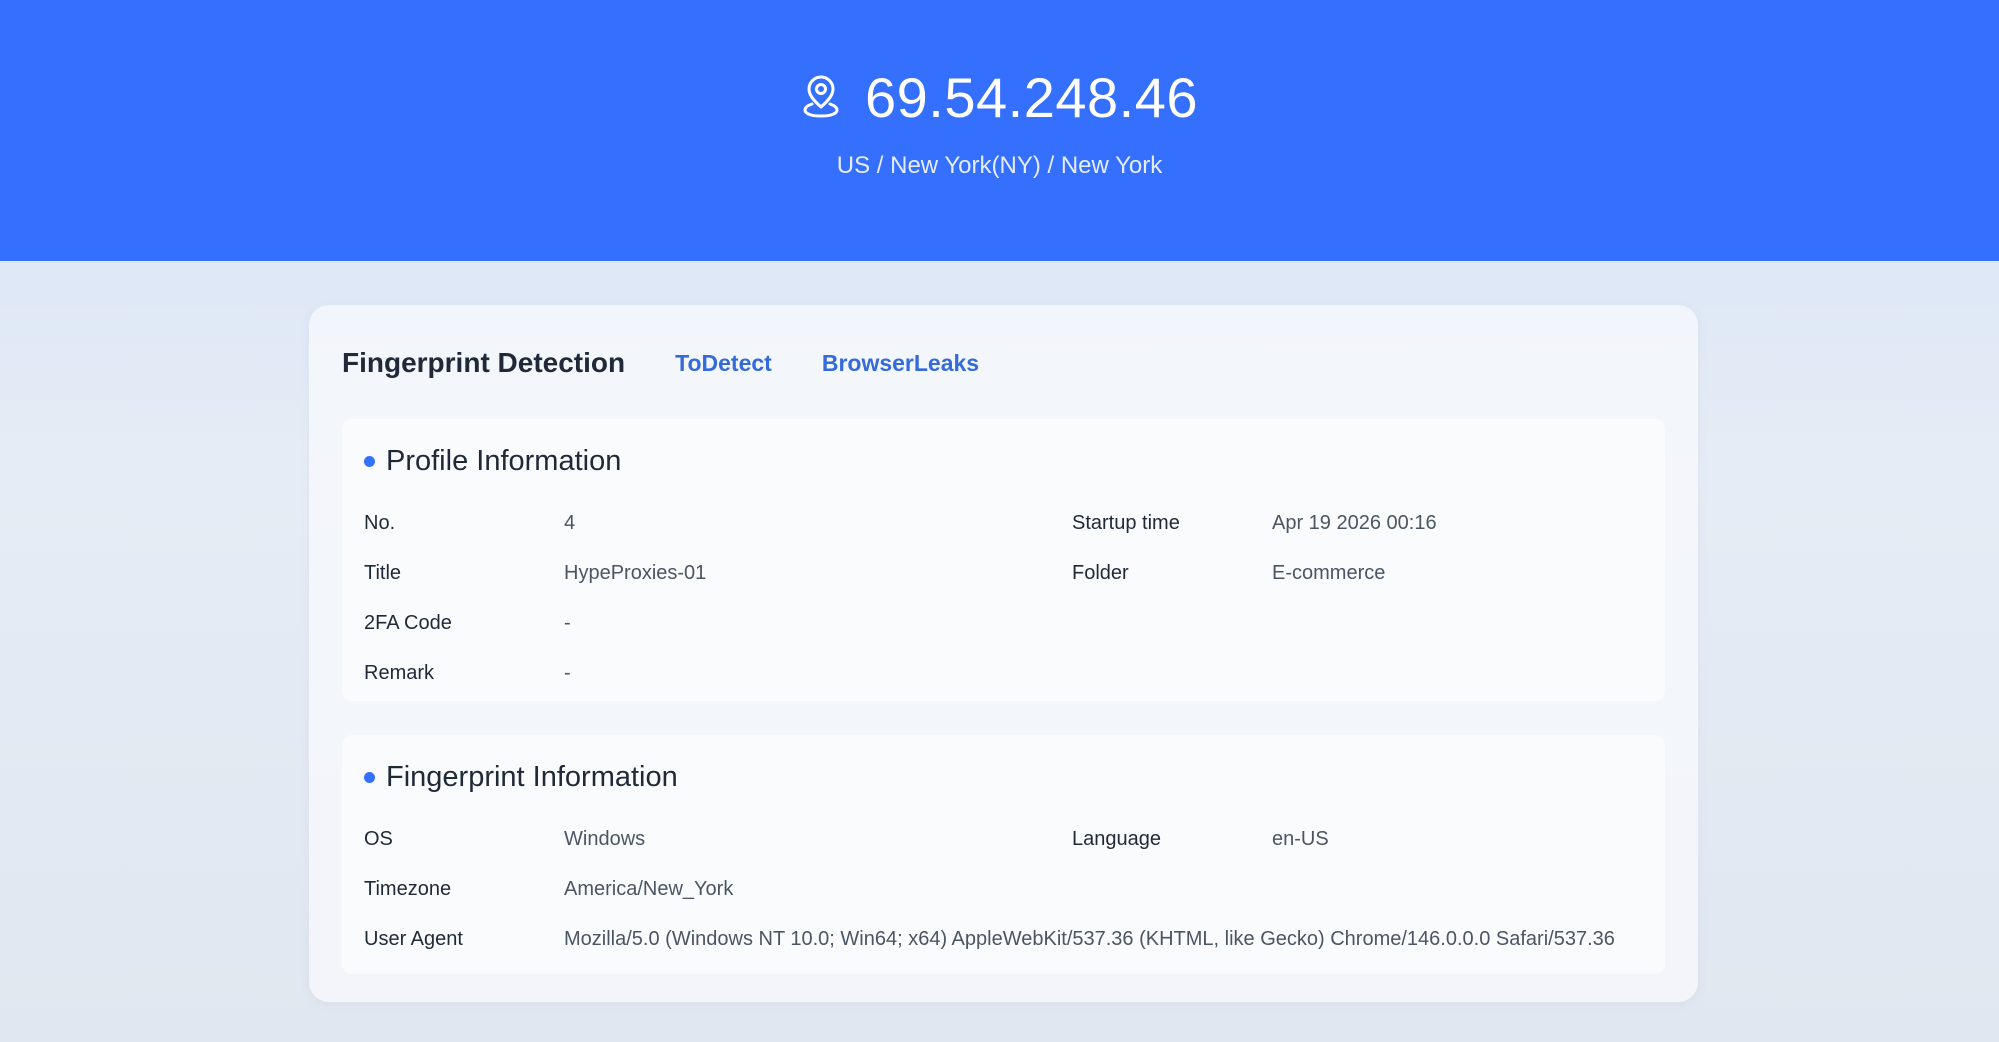 The image size is (1999, 1042). I want to click on os-label: OS, so click(378, 839).